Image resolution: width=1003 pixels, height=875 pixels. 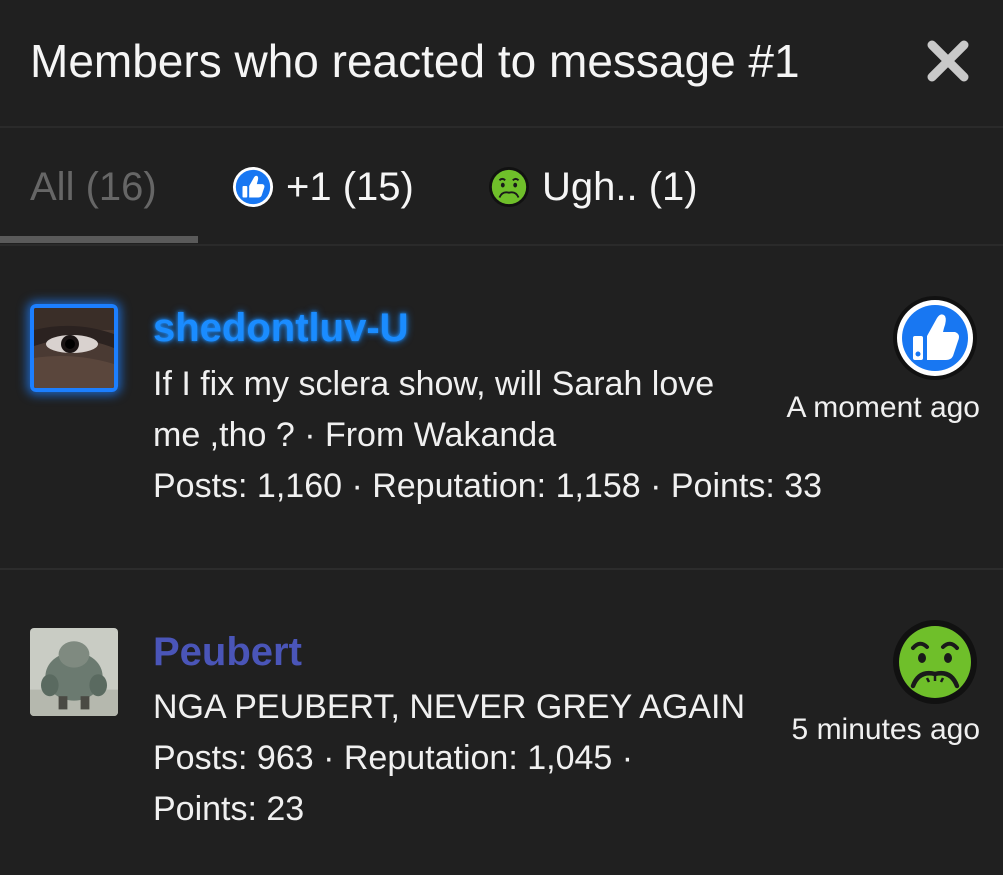 I want to click on member-location: me ,tho ? · From Wakanda, so click(x=355, y=435).